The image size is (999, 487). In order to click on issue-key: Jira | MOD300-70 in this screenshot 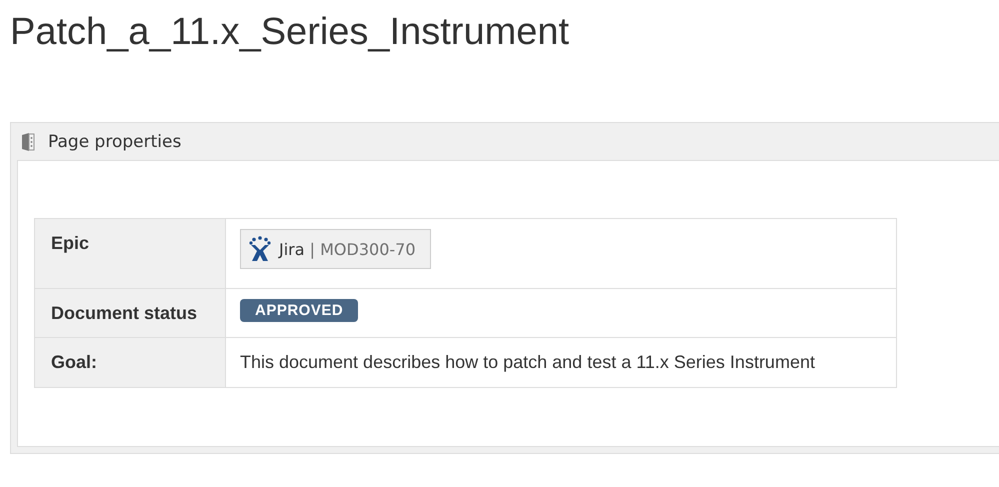, I will do `click(347, 249)`.